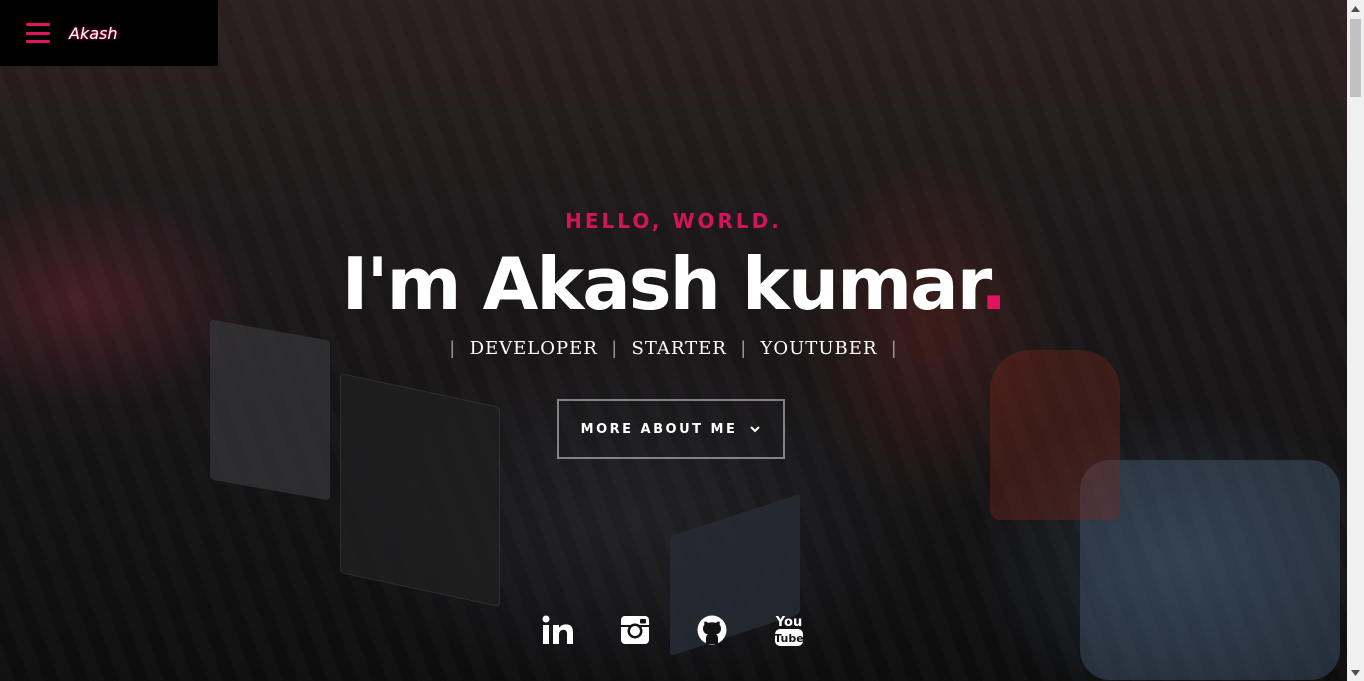 The image size is (1364, 681). I want to click on instagram-link, so click(635, 630).